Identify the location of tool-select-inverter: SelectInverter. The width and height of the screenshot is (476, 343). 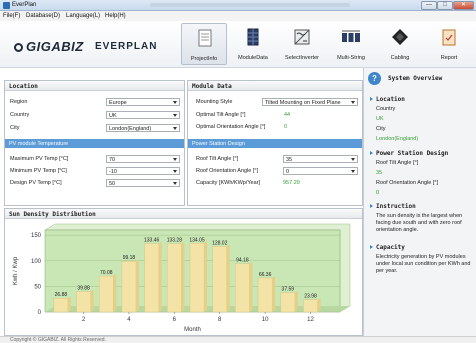
(302, 44).